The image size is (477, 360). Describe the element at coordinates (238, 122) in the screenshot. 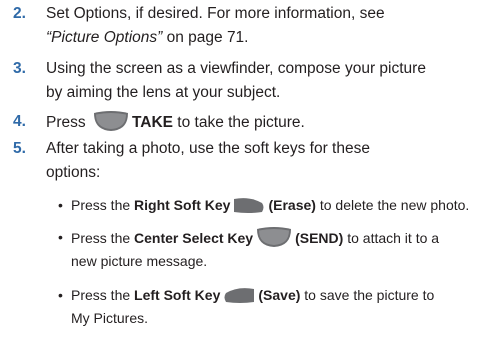

I see `step-text-line: to take the picture.` at that location.